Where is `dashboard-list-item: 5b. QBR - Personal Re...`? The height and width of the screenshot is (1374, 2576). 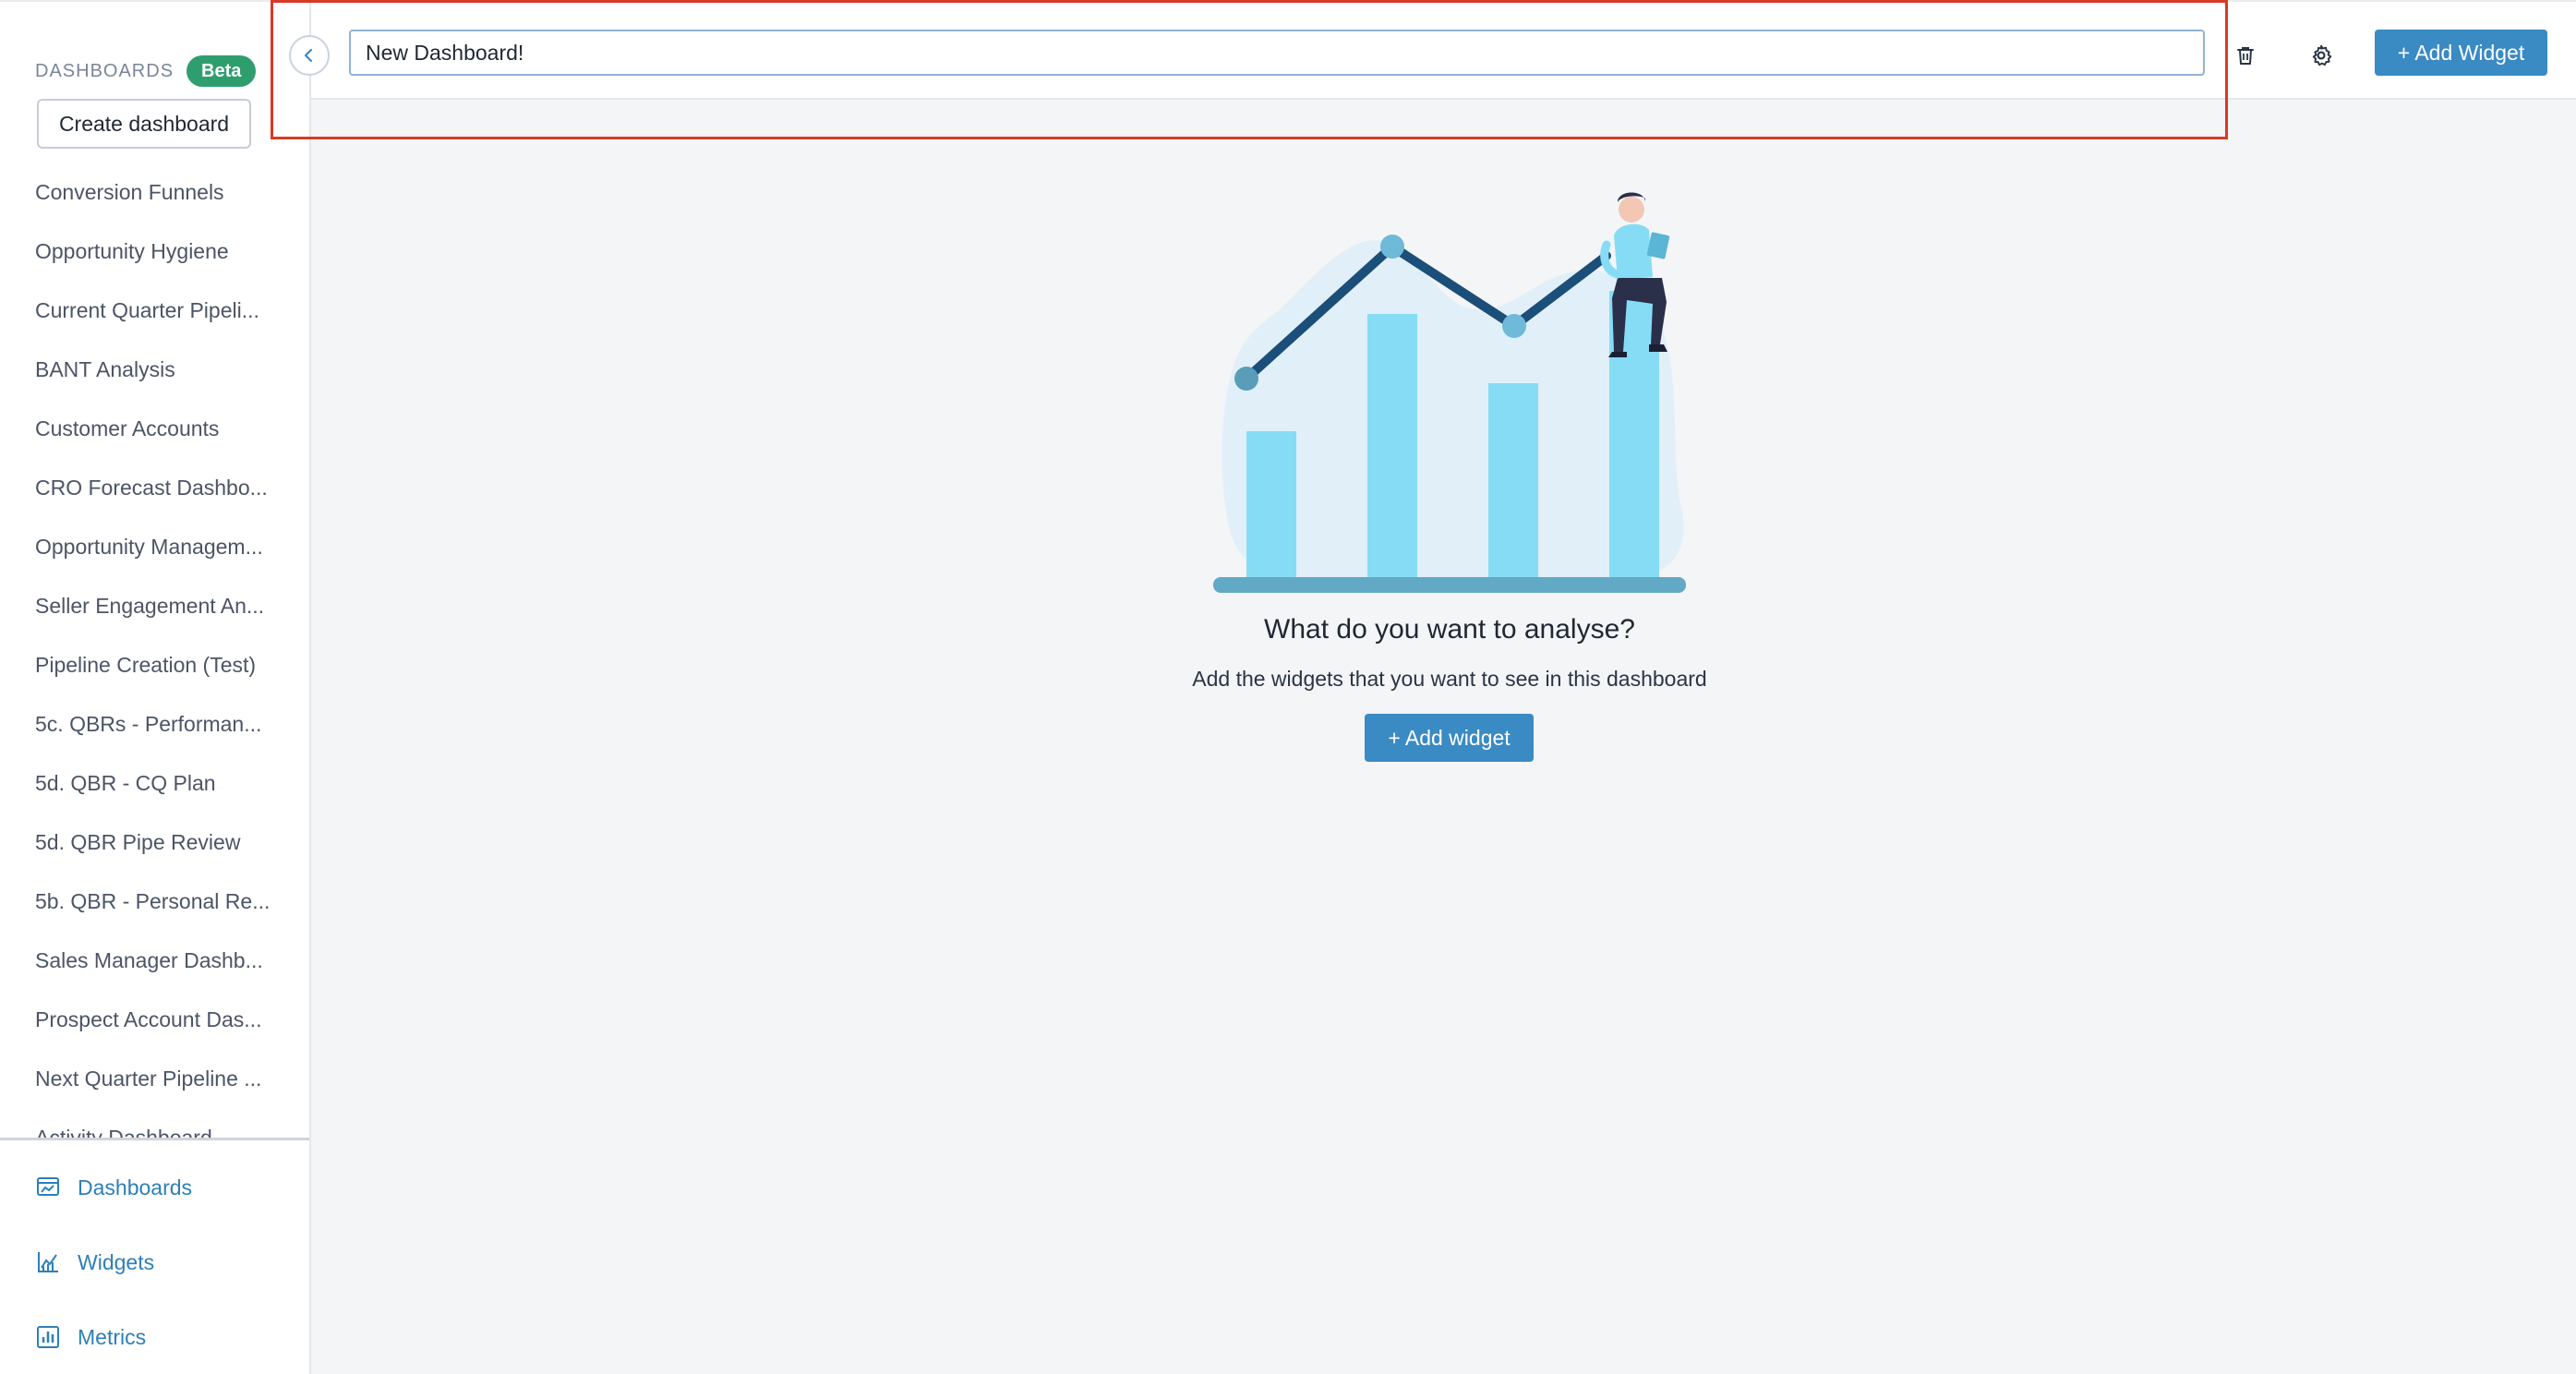 dashboard-list-item: 5b. QBR - Personal Re... is located at coordinates (154, 901).